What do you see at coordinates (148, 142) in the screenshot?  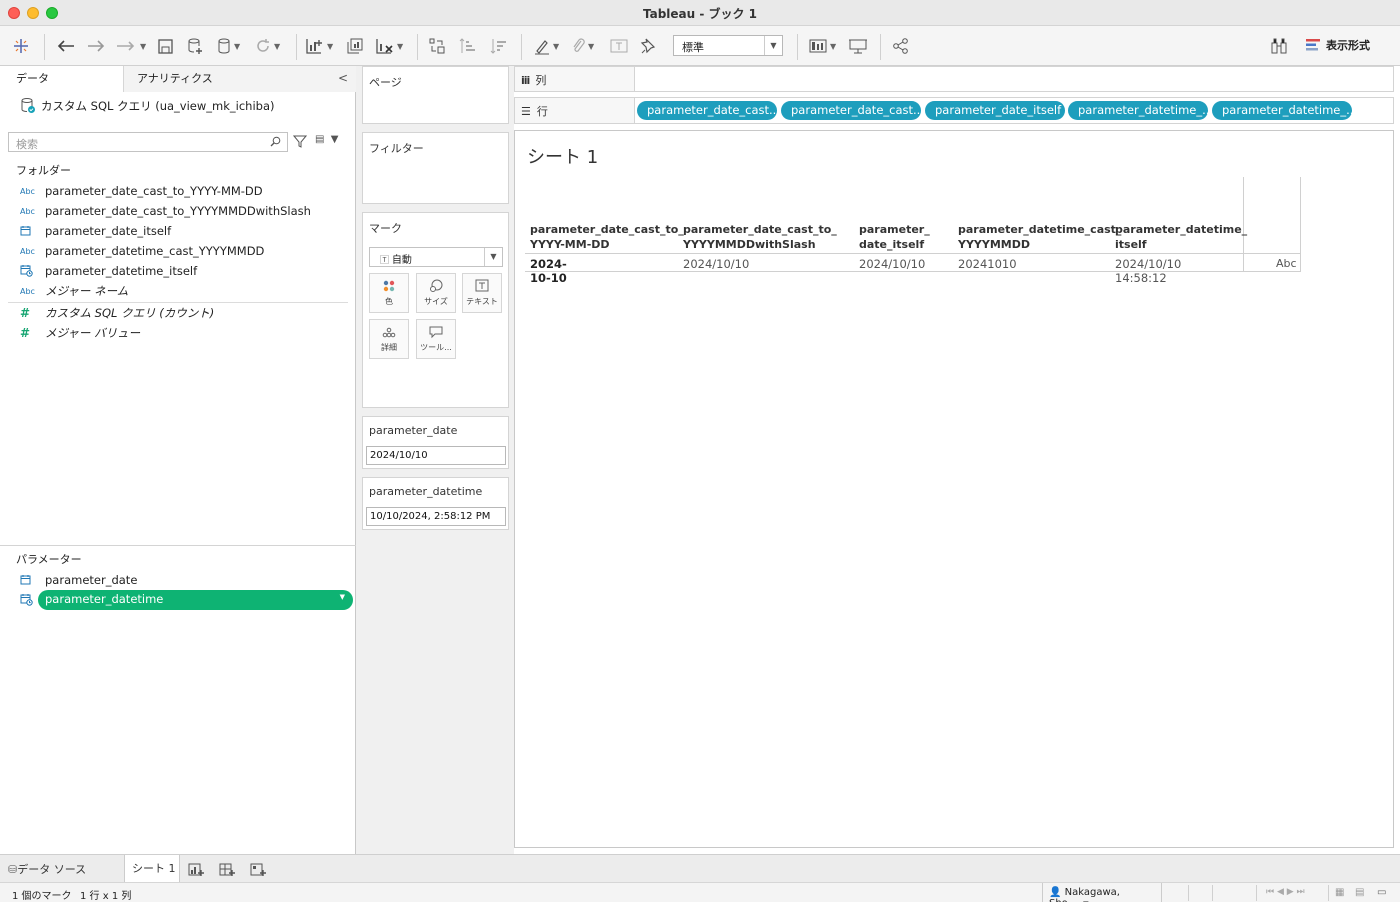 I see `search-input: 検索` at bounding box center [148, 142].